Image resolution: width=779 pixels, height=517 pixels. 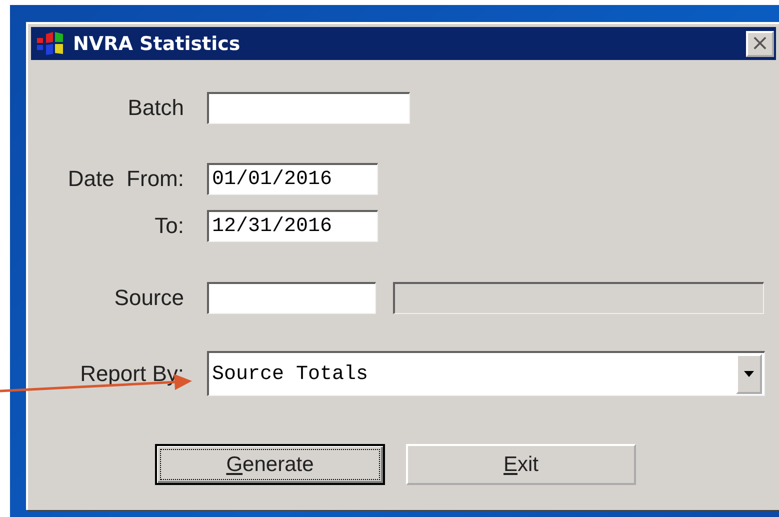 I want to click on caret-down-icon, so click(x=749, y=374).